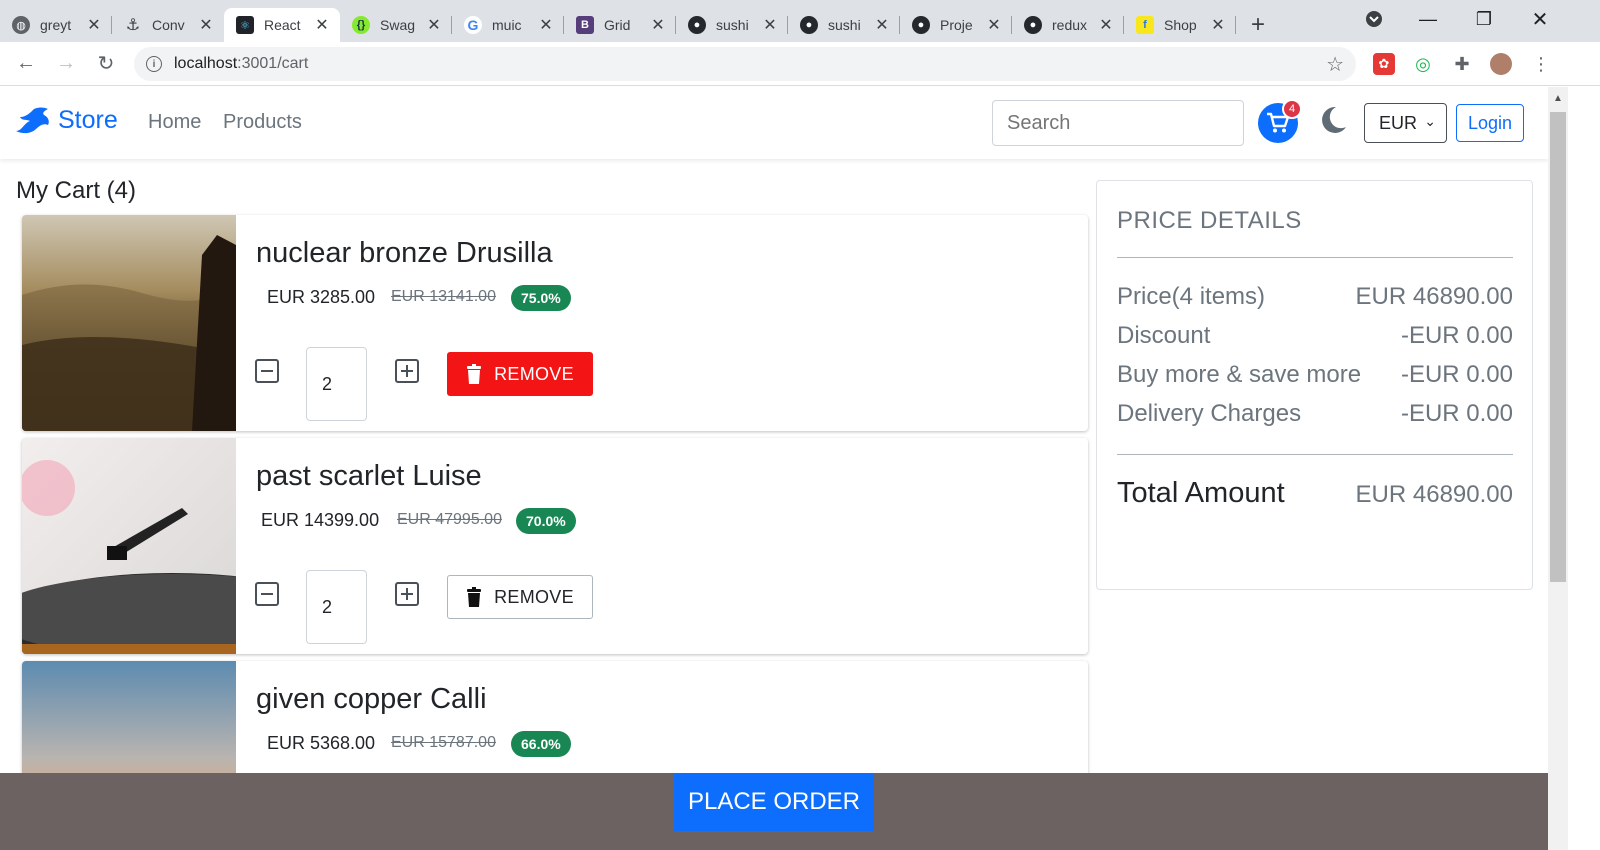 The width and height of the screenshot is (1600, 850). What do you see at coordinates (174, 122) in the screenshot?
I see `nav-link-home: Home` at bounding box center [174, 122].